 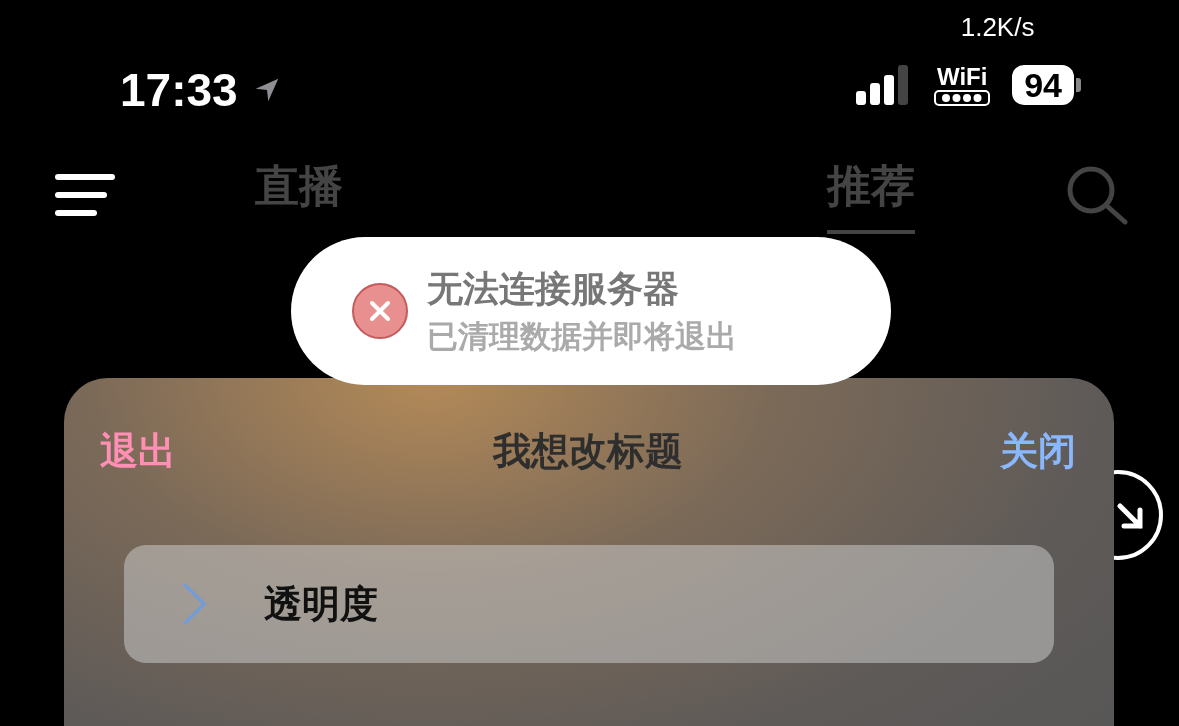 What do you see at coordinates (962, 98) in the screenshot?
I see `wifi-dots-icon` at bounding box center [962, 98].